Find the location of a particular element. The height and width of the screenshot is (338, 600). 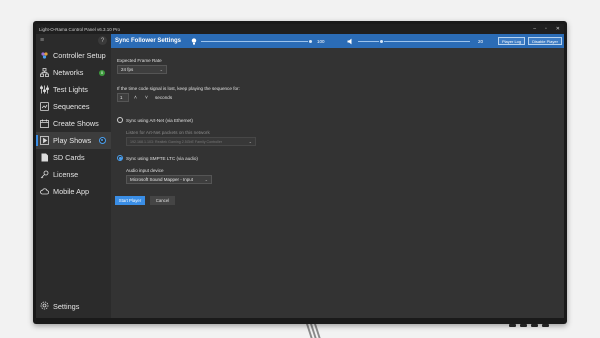

sidebar-item-controller-setup: Controller Setup is located at coordinates (73, 55).